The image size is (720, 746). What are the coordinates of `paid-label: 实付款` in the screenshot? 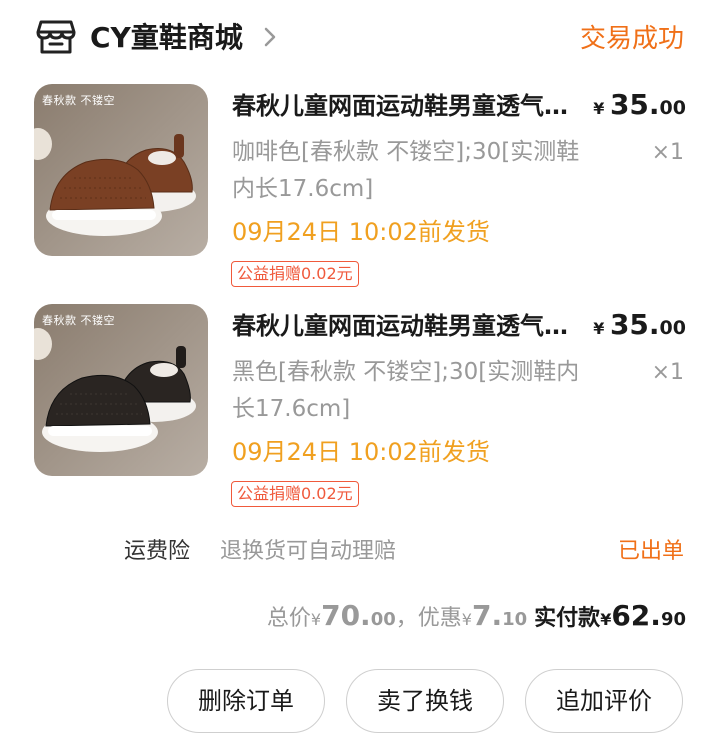 It's located at (567, 618).